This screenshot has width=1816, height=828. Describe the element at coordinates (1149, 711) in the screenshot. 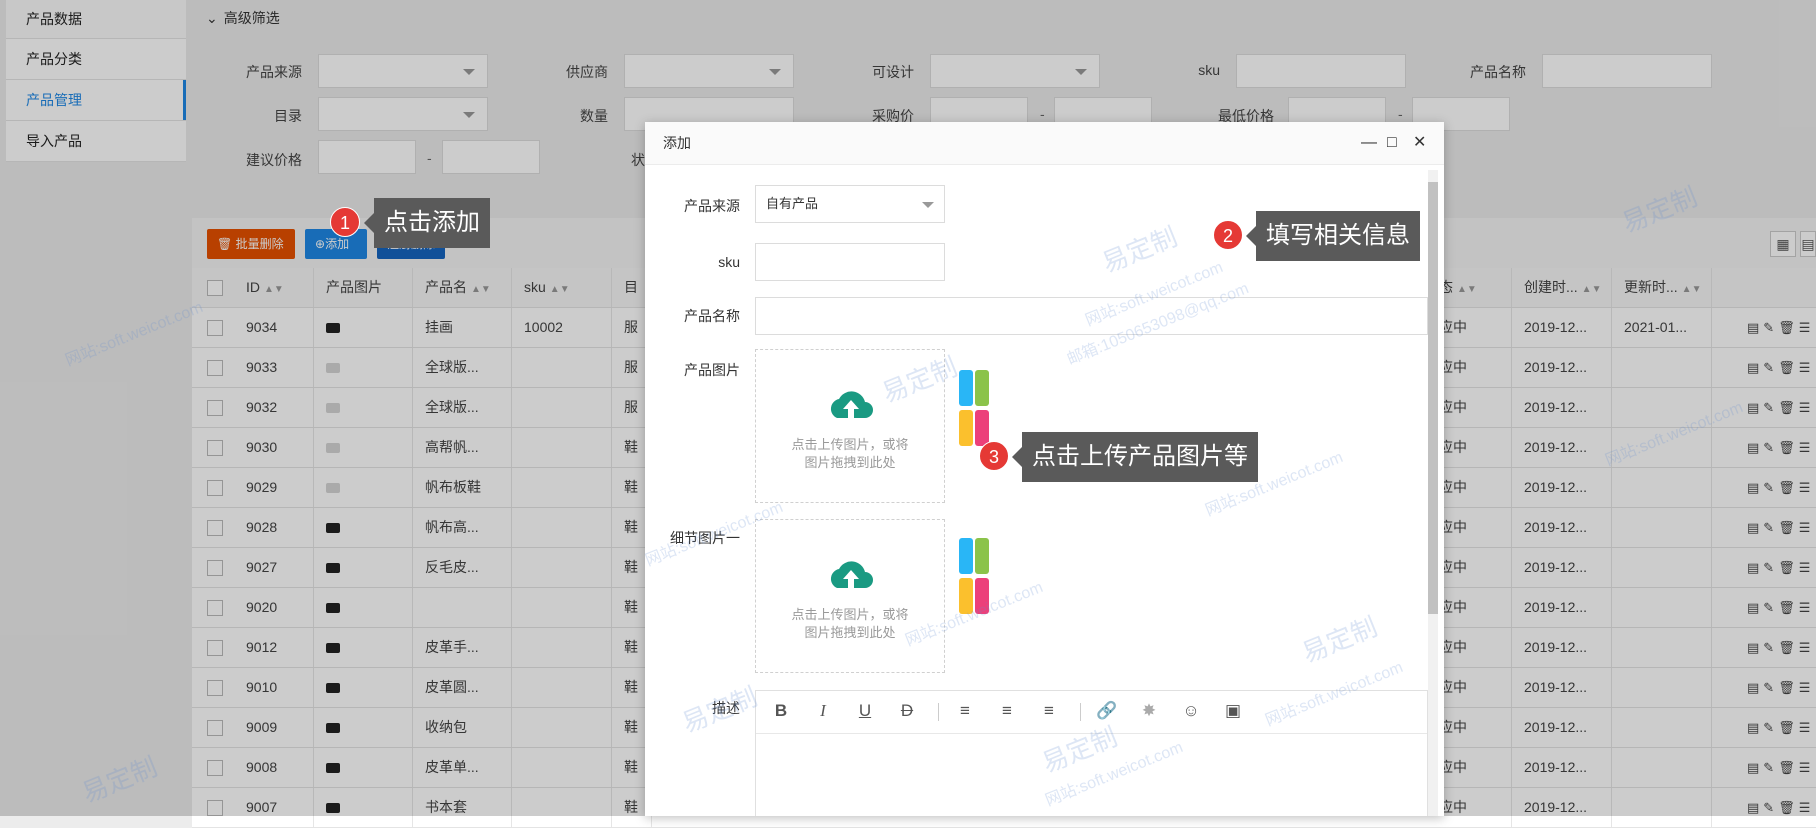

I see `unlink-icon: ✸` at that location.